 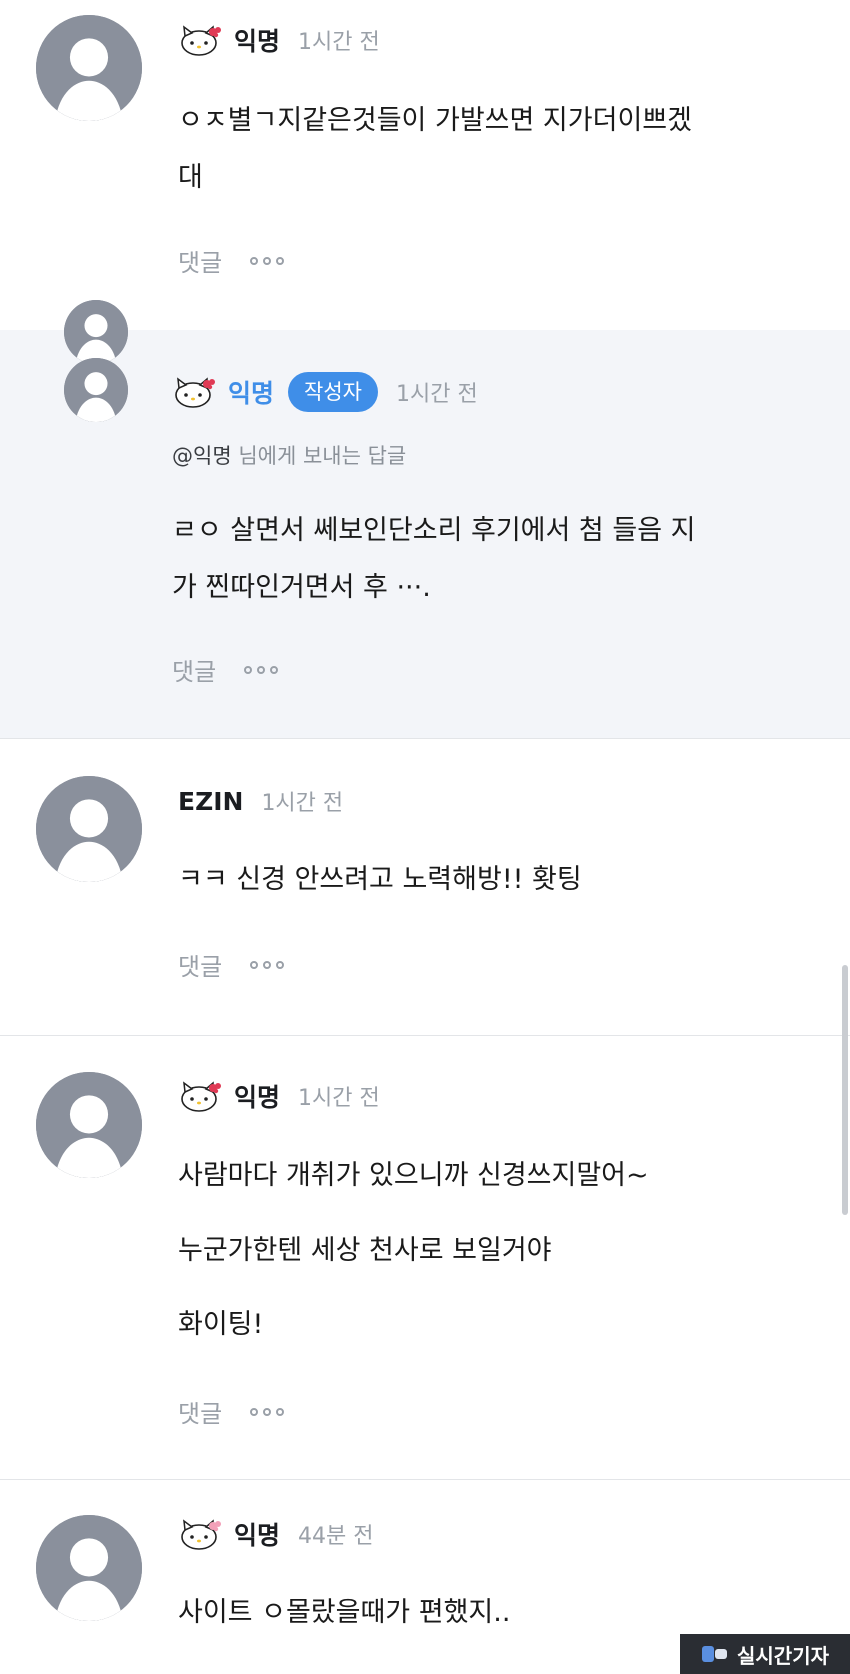 What do you see at coordinates (221, 1324) in the screenshot?
I see `comment-text-line: 화이팅!` at bounding box center [221, 1324].